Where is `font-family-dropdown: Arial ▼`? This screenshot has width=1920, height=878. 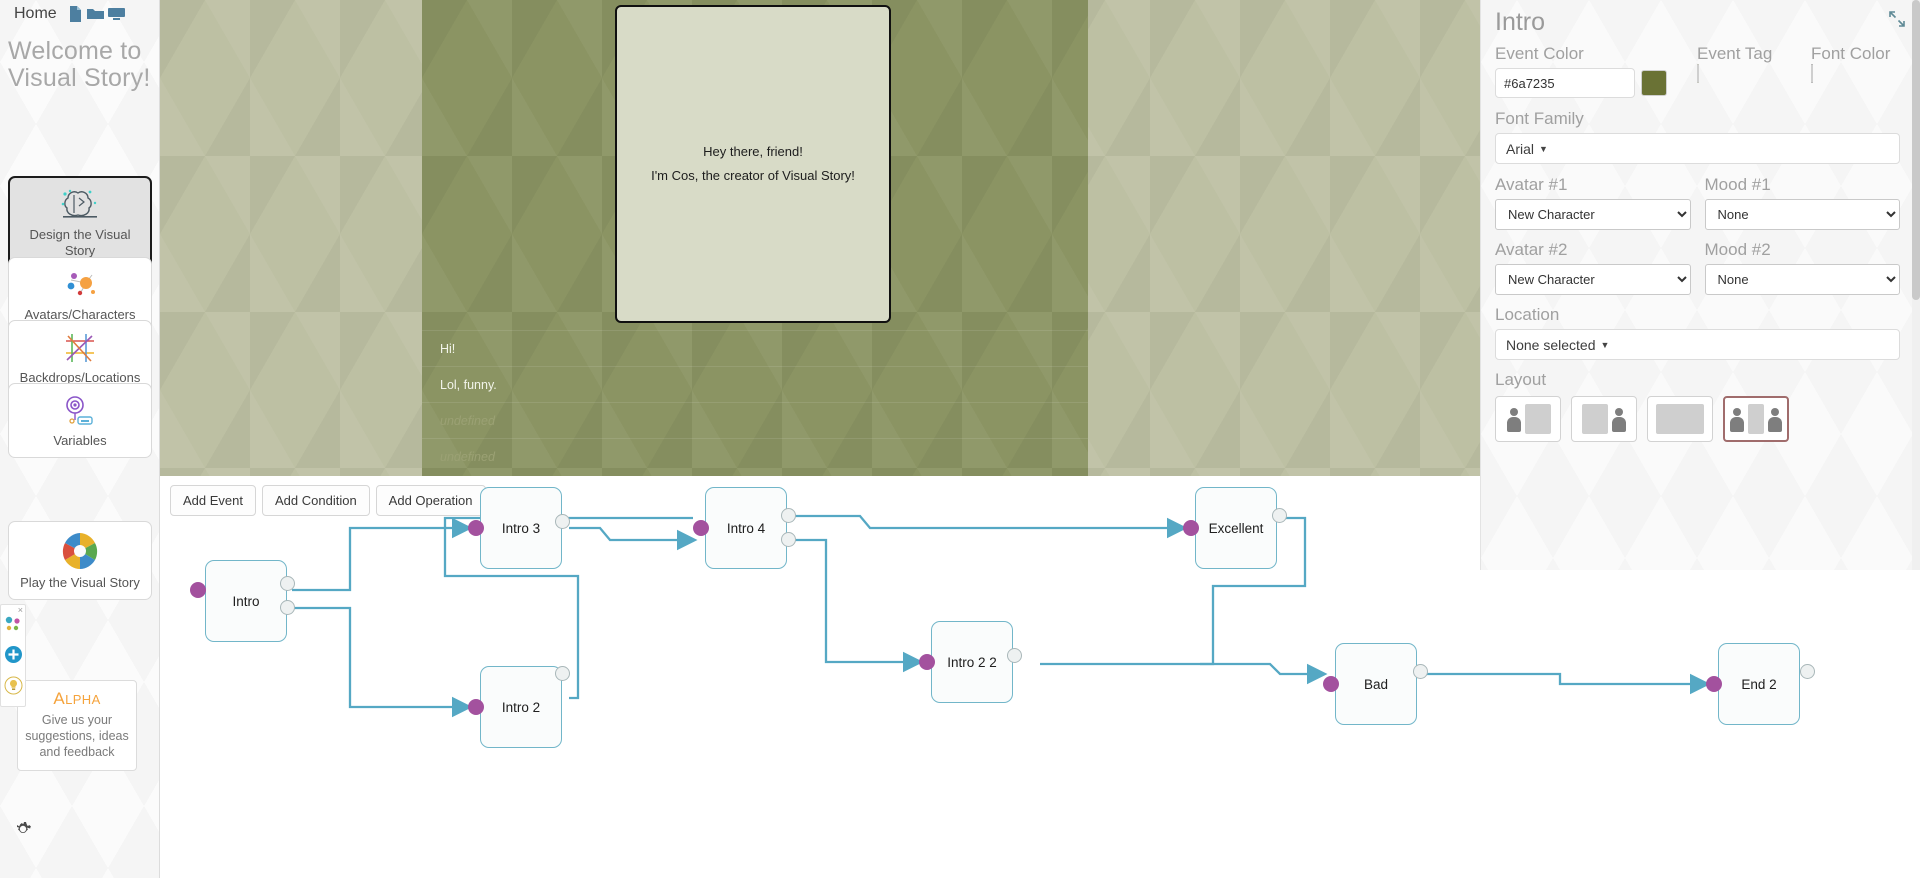 font-family-dropdown: Arial ▼ is located at coordinates (1697, 148).